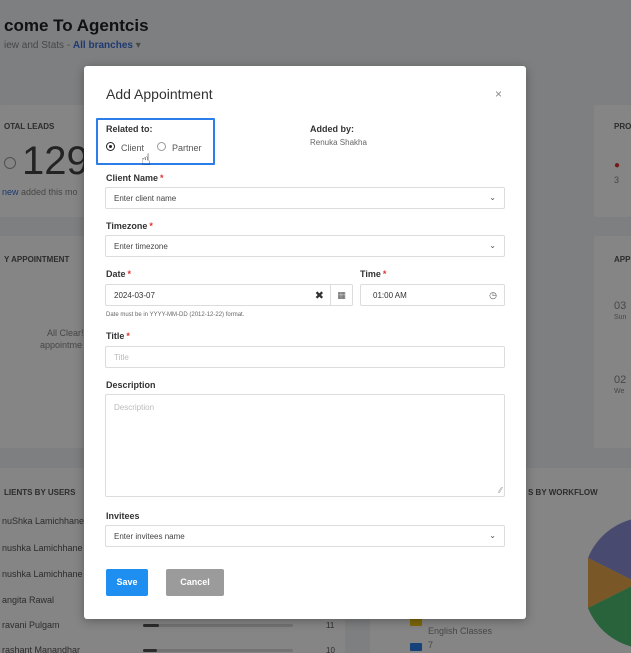 The image size is (631, 653). I want to click on title-label-text: Title, so click(115, 336).